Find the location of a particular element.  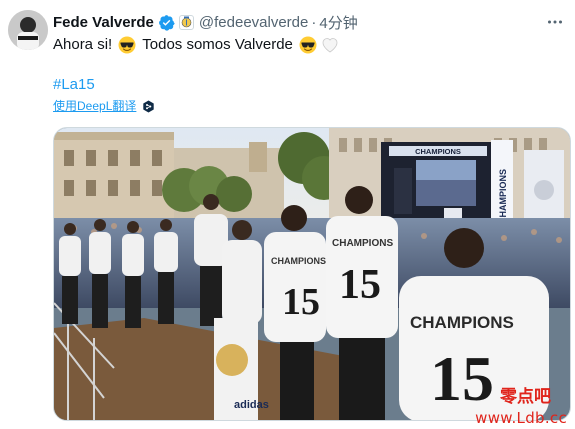

tweet-text: Ahora si! Todos somos Valverde is located at coordinates (197, 45).